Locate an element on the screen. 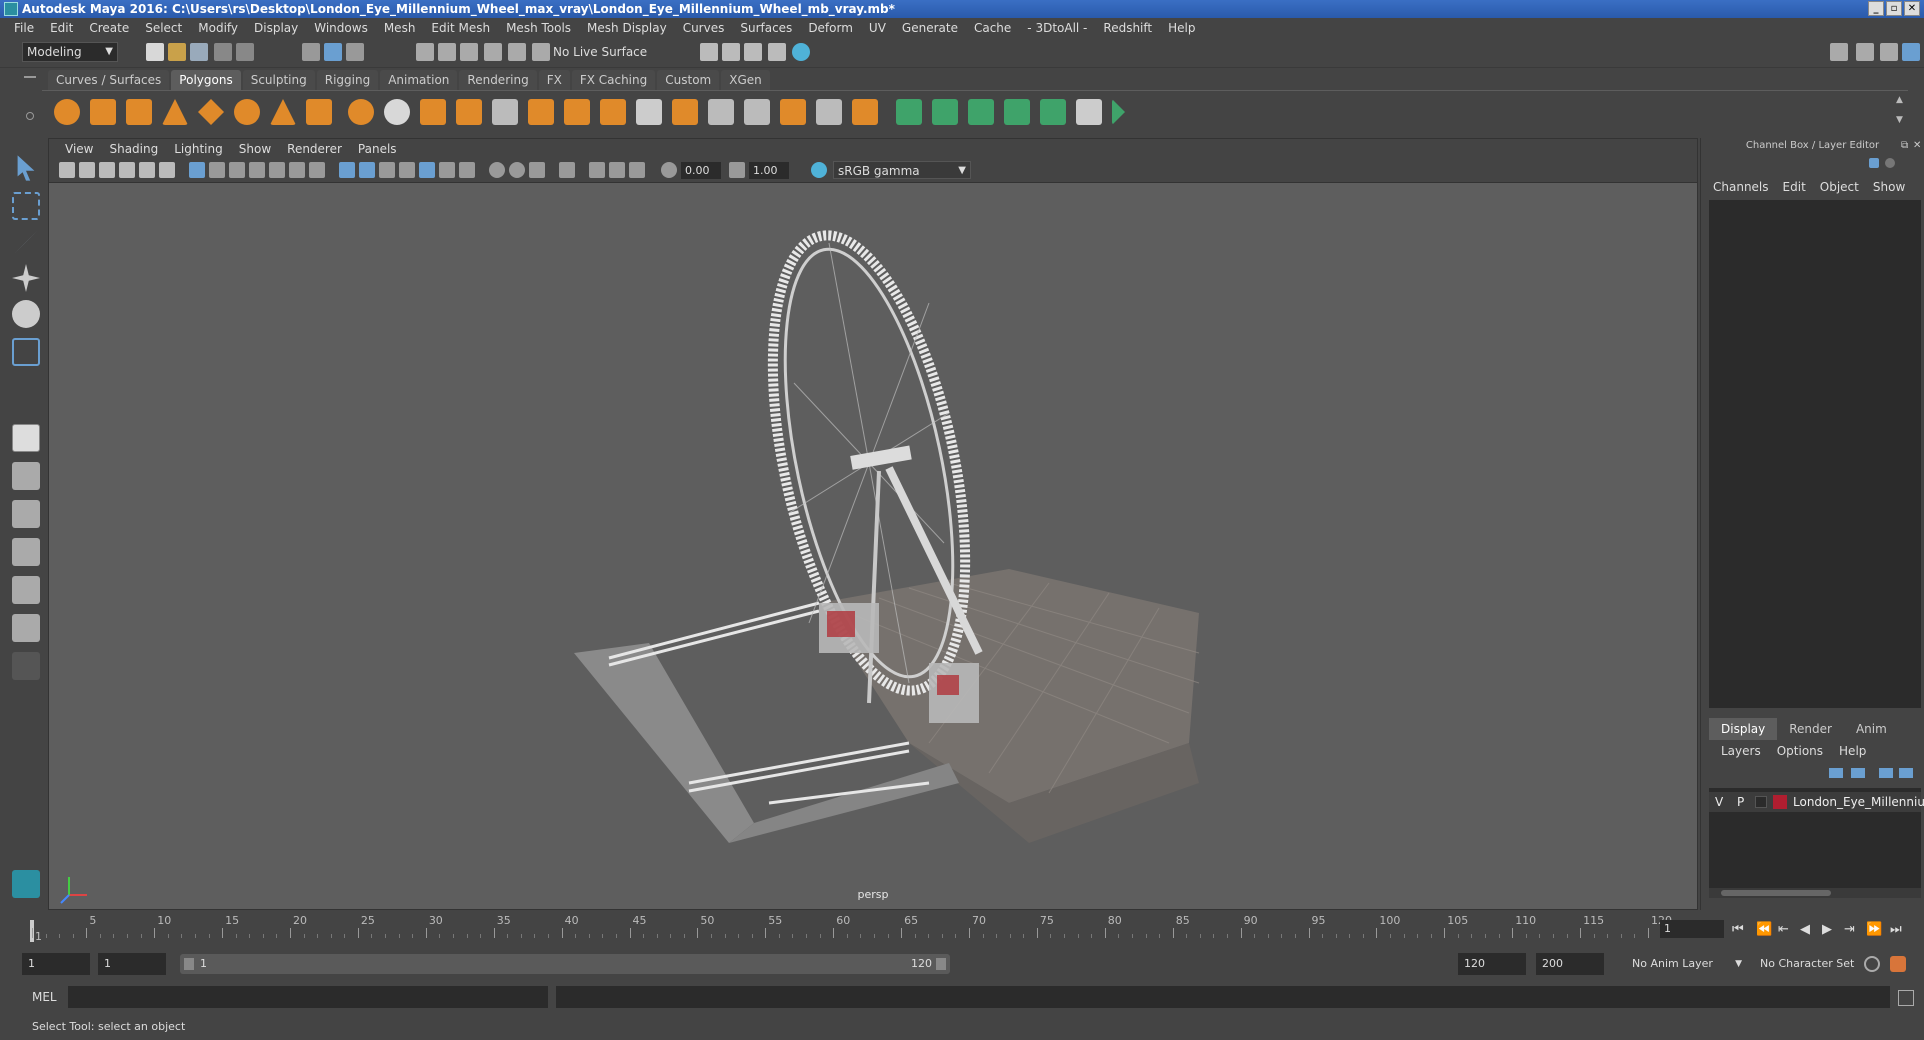 This screenshot has height=1040, width=1924. auto-key-icon is located at coordinates (1872, 964).